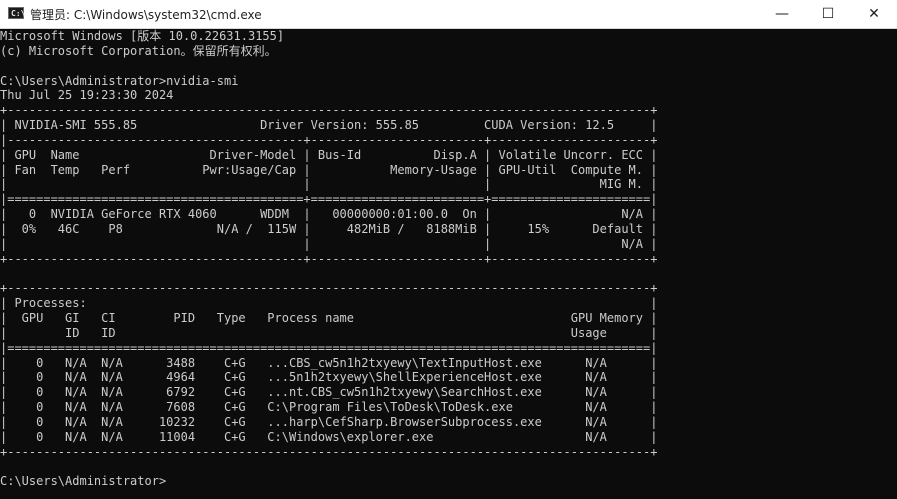  I want to click on console-line: | ID ID Usage |, so click(329, 332).